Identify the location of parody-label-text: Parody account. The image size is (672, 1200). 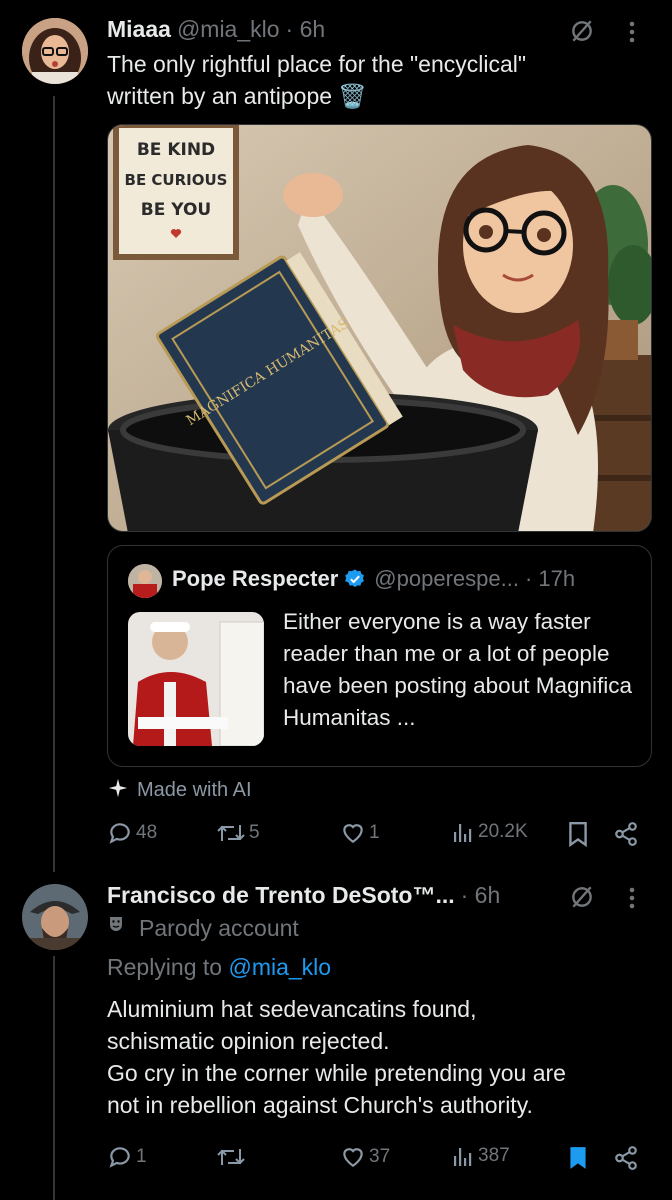
(219, 928).